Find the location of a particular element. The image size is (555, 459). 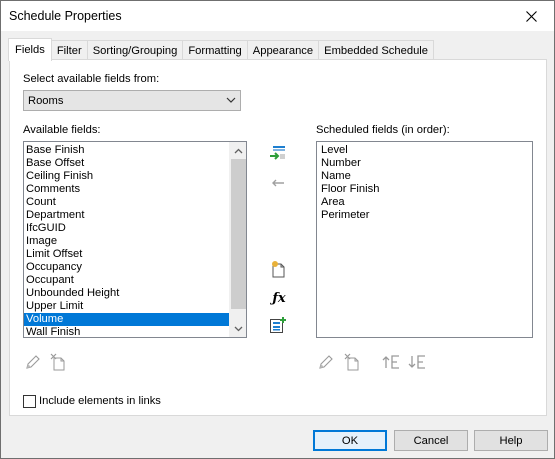

move-down-button is located at coordinates (417, 362).